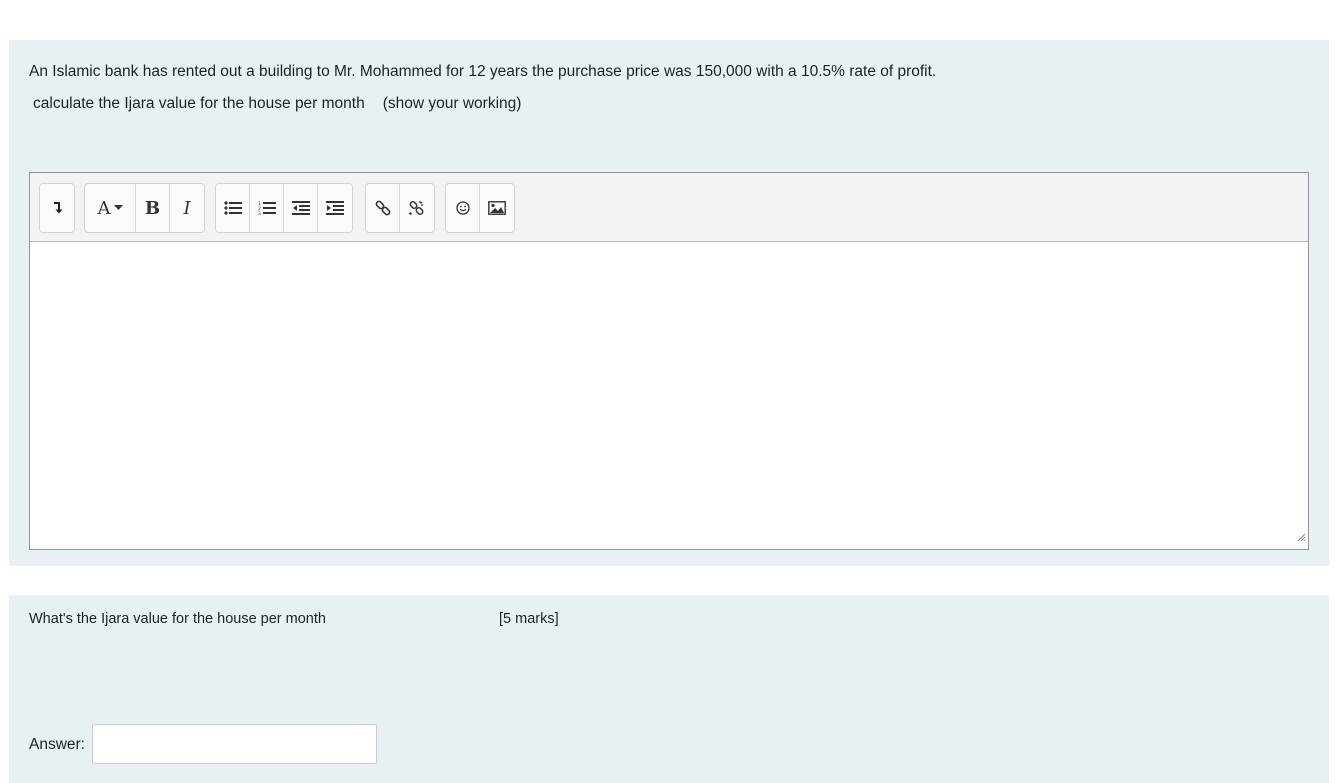 Image resolution: width=1342 pixels, height=783 pixels. I want to click on italic-button: I, so click(187, 208).